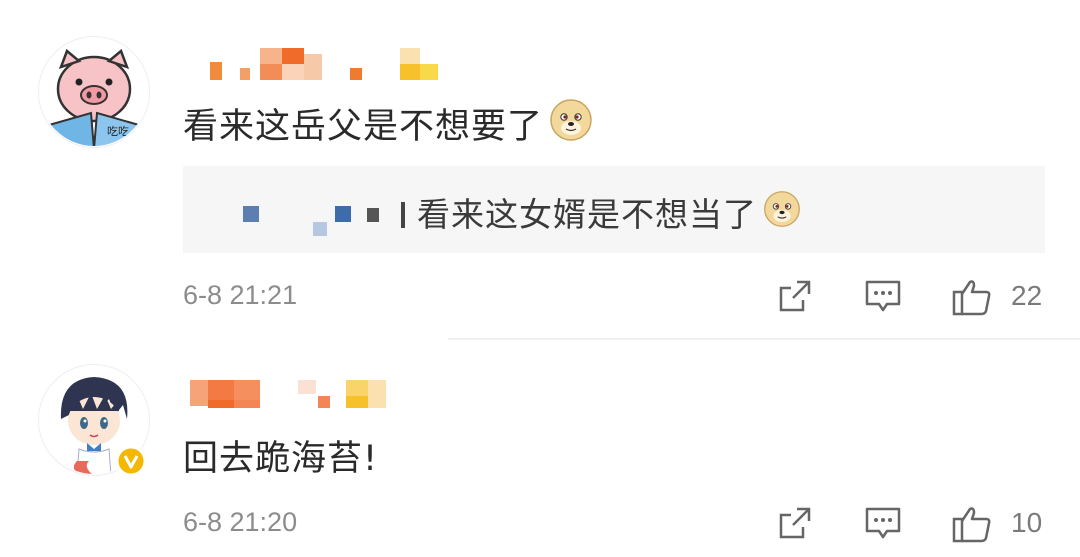  I want to click on comment-time: 6-8 21:21, so click(240, 295).